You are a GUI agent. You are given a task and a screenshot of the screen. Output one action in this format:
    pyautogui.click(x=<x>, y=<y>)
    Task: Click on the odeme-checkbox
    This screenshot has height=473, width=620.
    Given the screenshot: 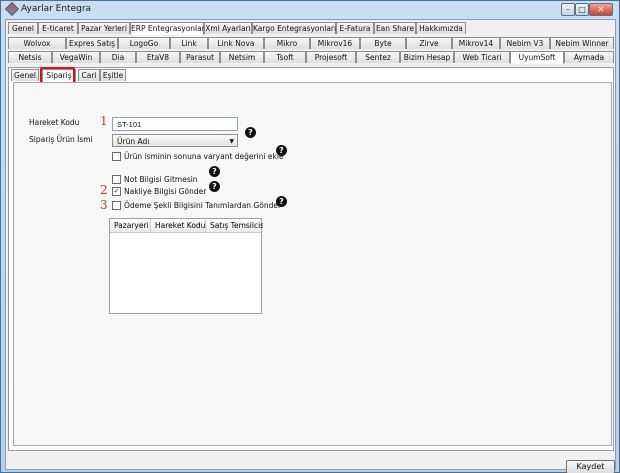 What is the action you would take?
    pyautogui.click(x=116, y=205)
    